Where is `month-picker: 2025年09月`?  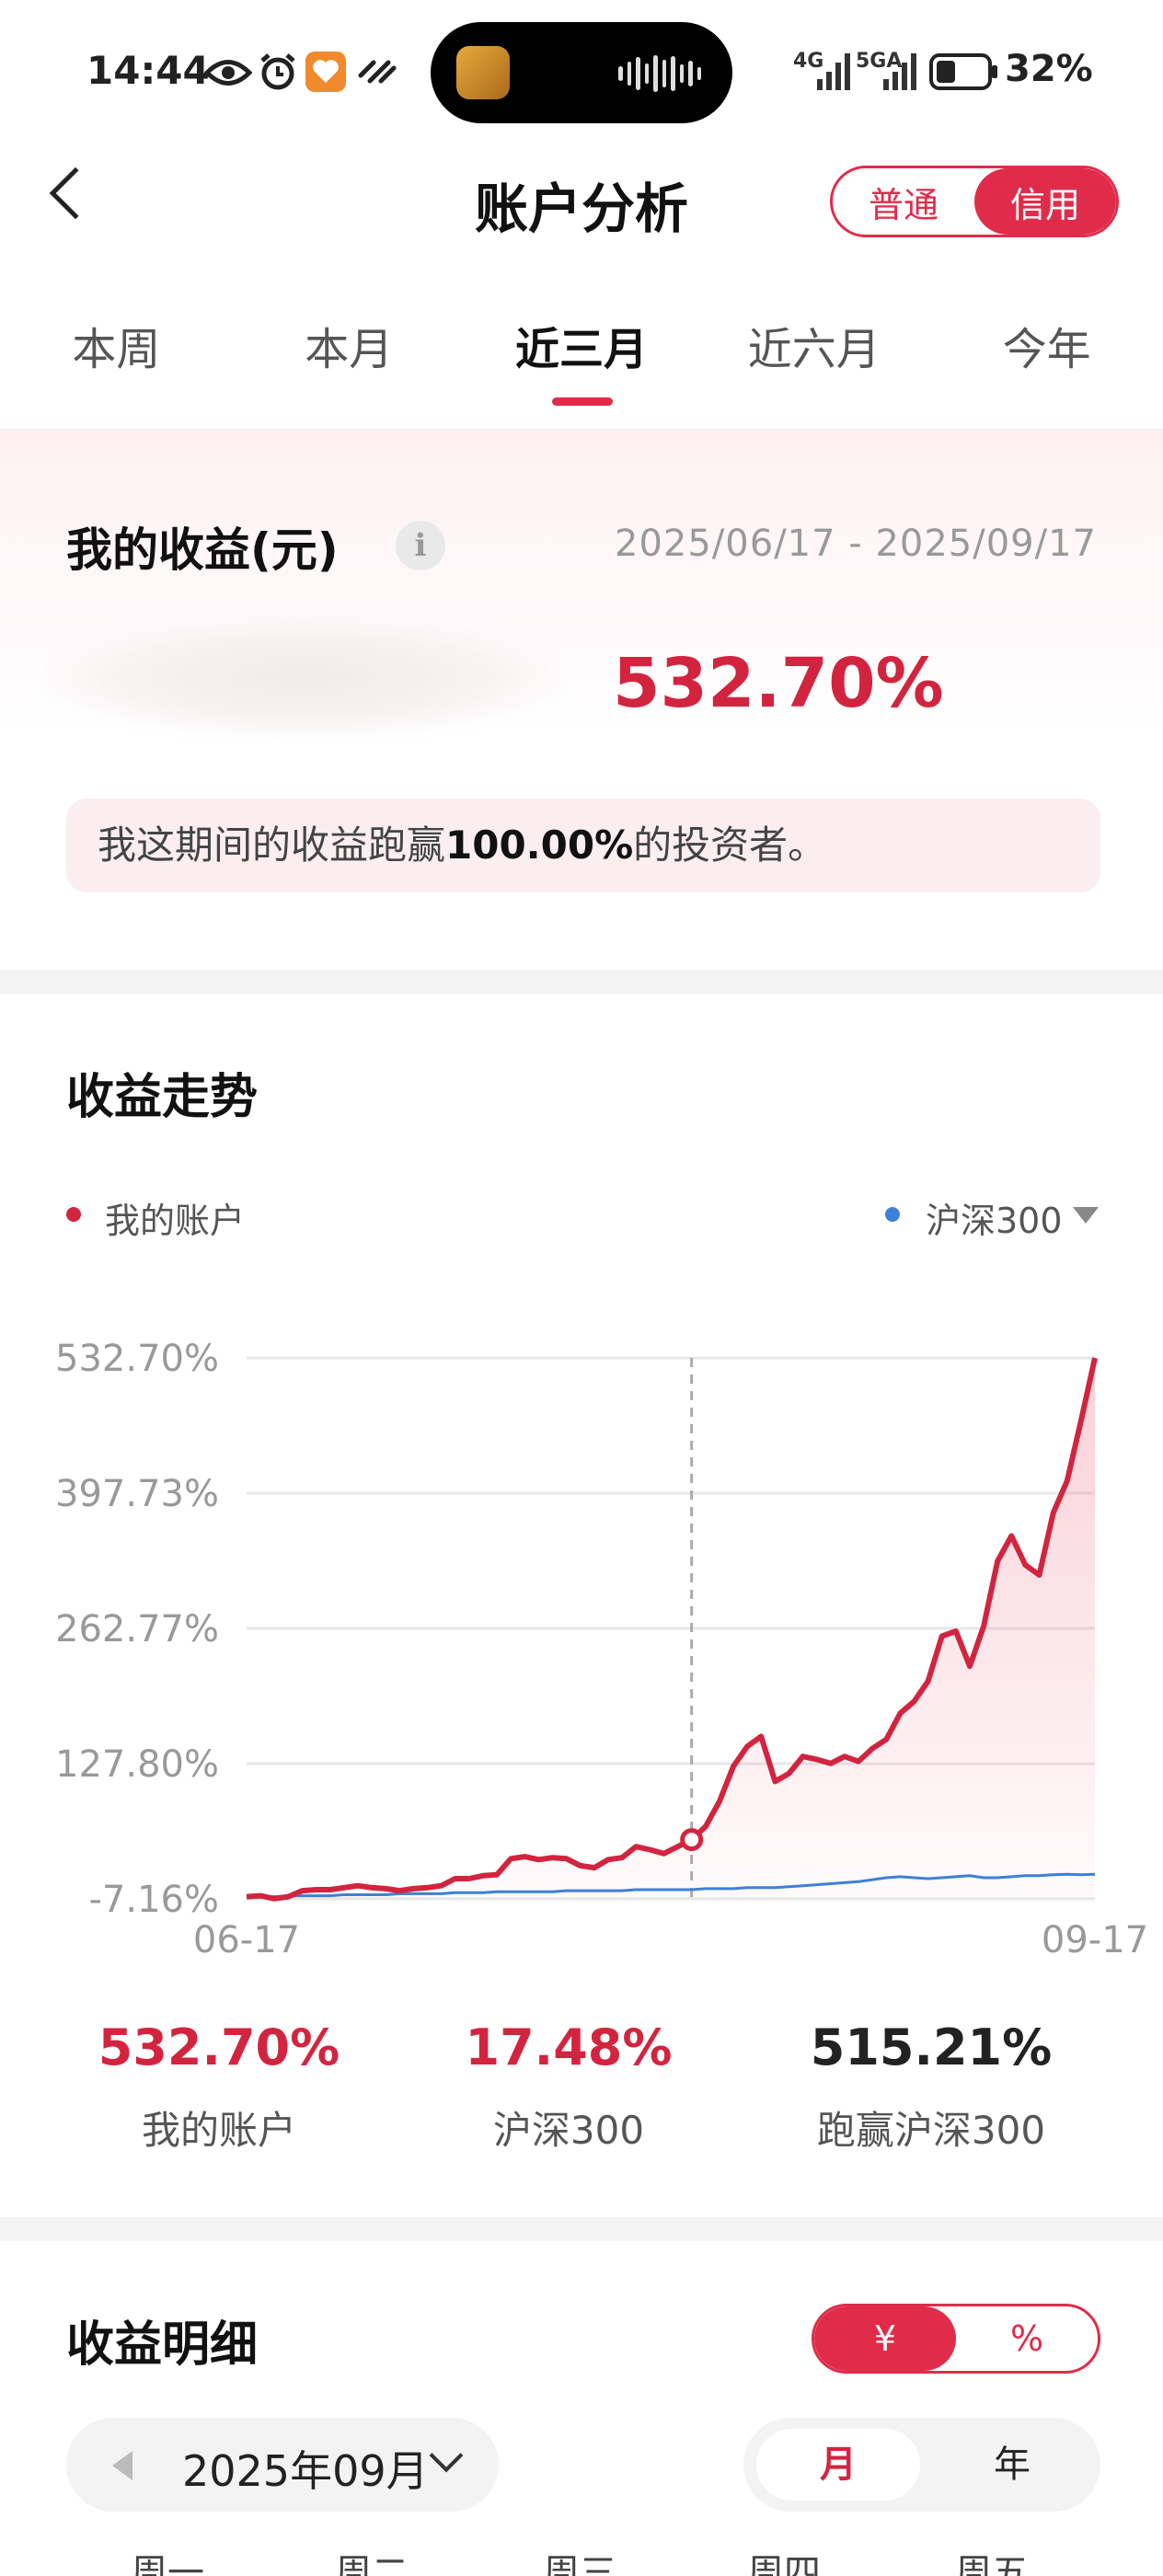 month-picker: 2025年09月 is located at coordinates (282, 2465).